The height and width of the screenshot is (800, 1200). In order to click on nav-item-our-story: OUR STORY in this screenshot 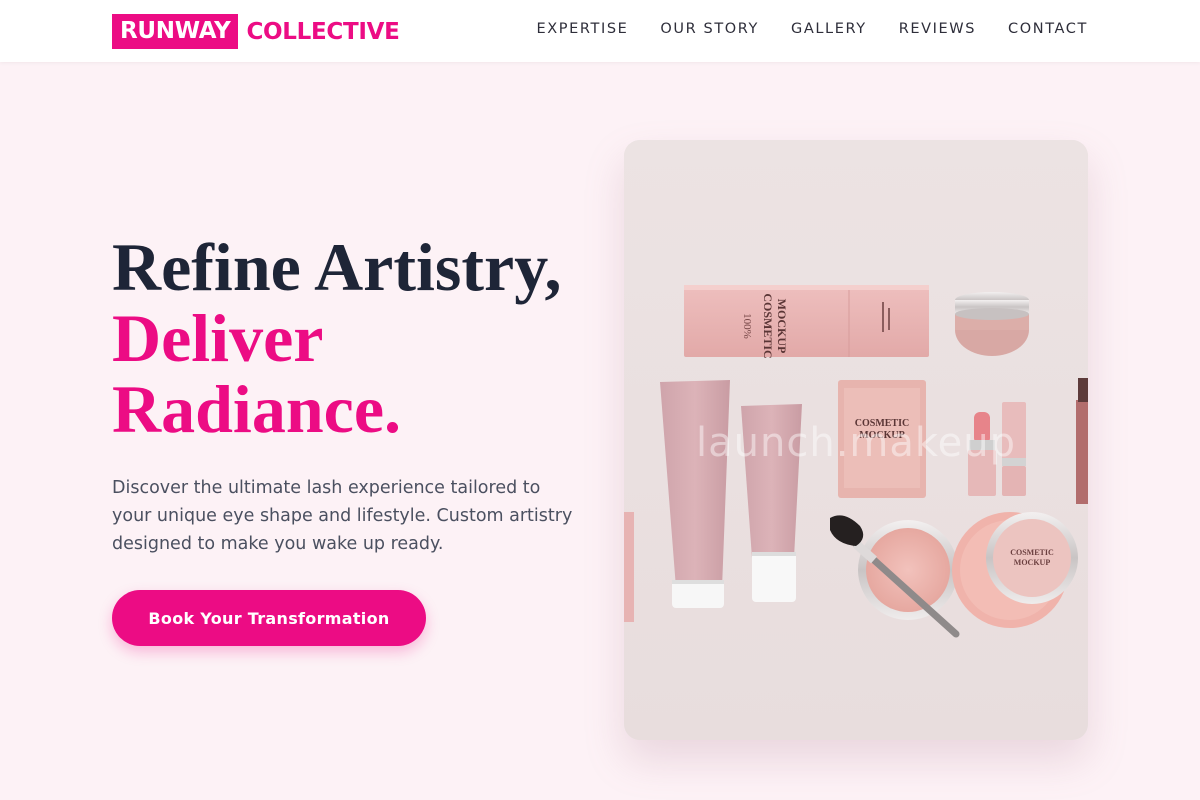, I will do `click(709, 29)`.